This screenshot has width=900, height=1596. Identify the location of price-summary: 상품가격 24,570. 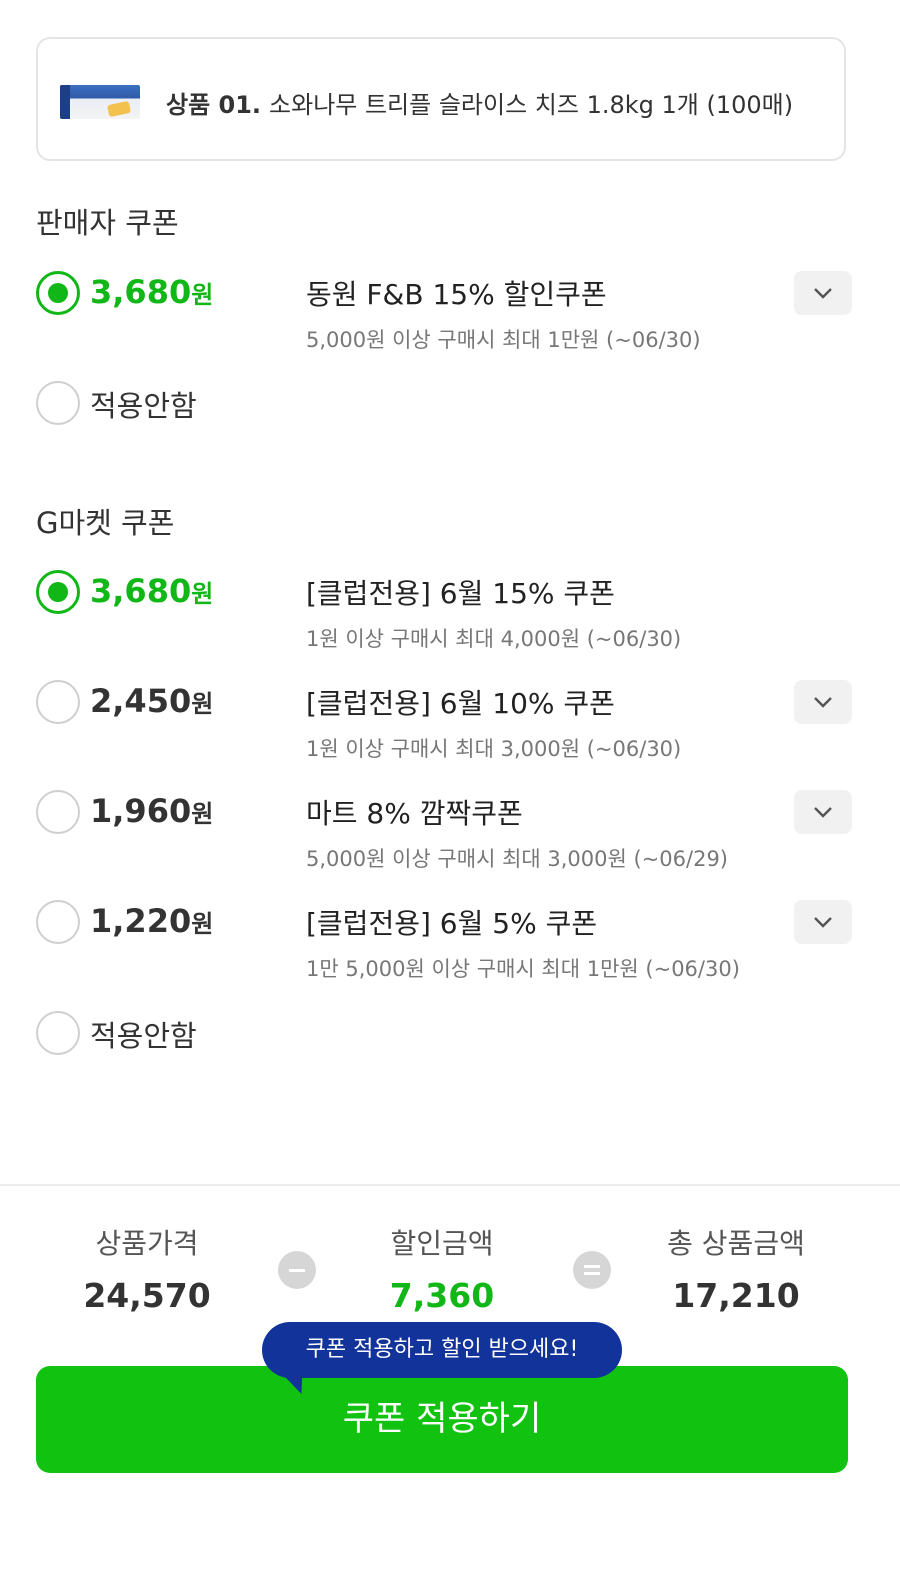
(147, 1268).